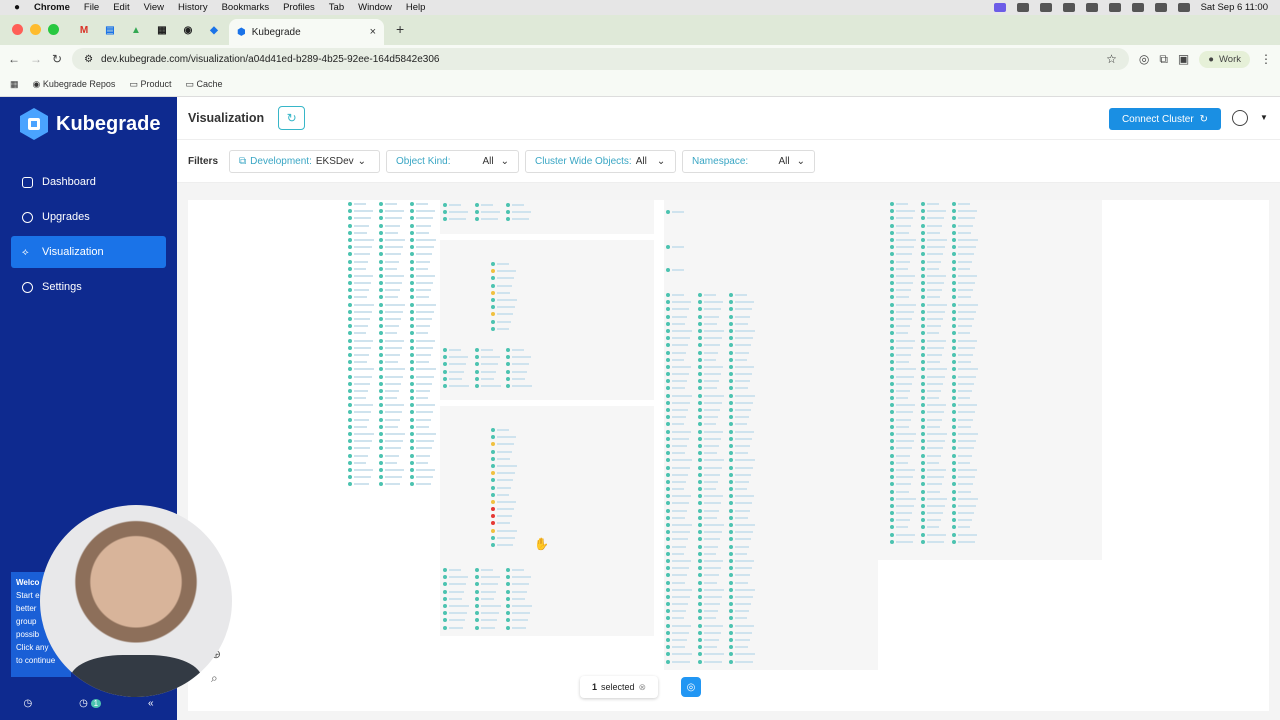 Image resolution: width=1280 pixels, height=720 pixels. What do you see at coordinates (999, 7) in the screenshot?
I see `screen-record-icon` at bounding box center [999, 7].